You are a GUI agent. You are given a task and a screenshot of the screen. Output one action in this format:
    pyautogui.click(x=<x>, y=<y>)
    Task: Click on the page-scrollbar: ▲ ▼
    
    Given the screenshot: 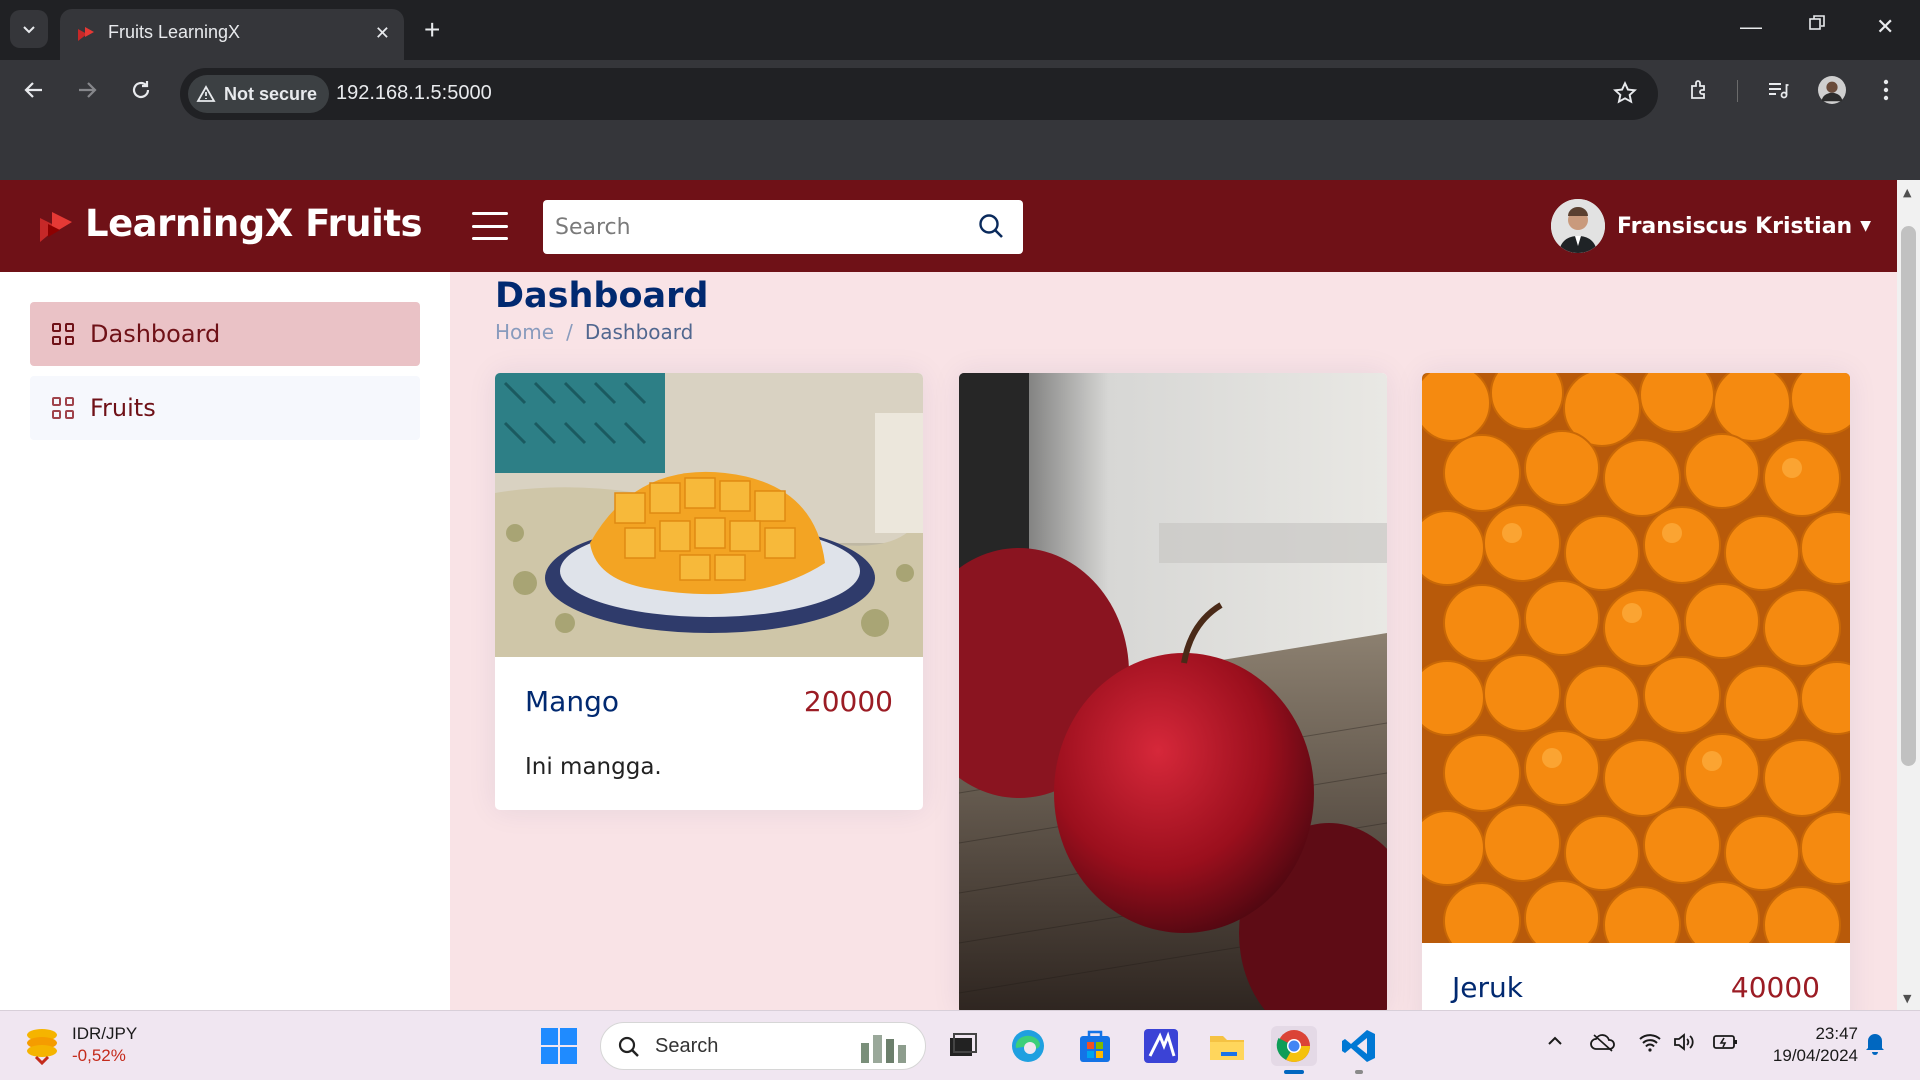 What is the action you would take?
    pyautogui.click(x=1908, y=595)
    